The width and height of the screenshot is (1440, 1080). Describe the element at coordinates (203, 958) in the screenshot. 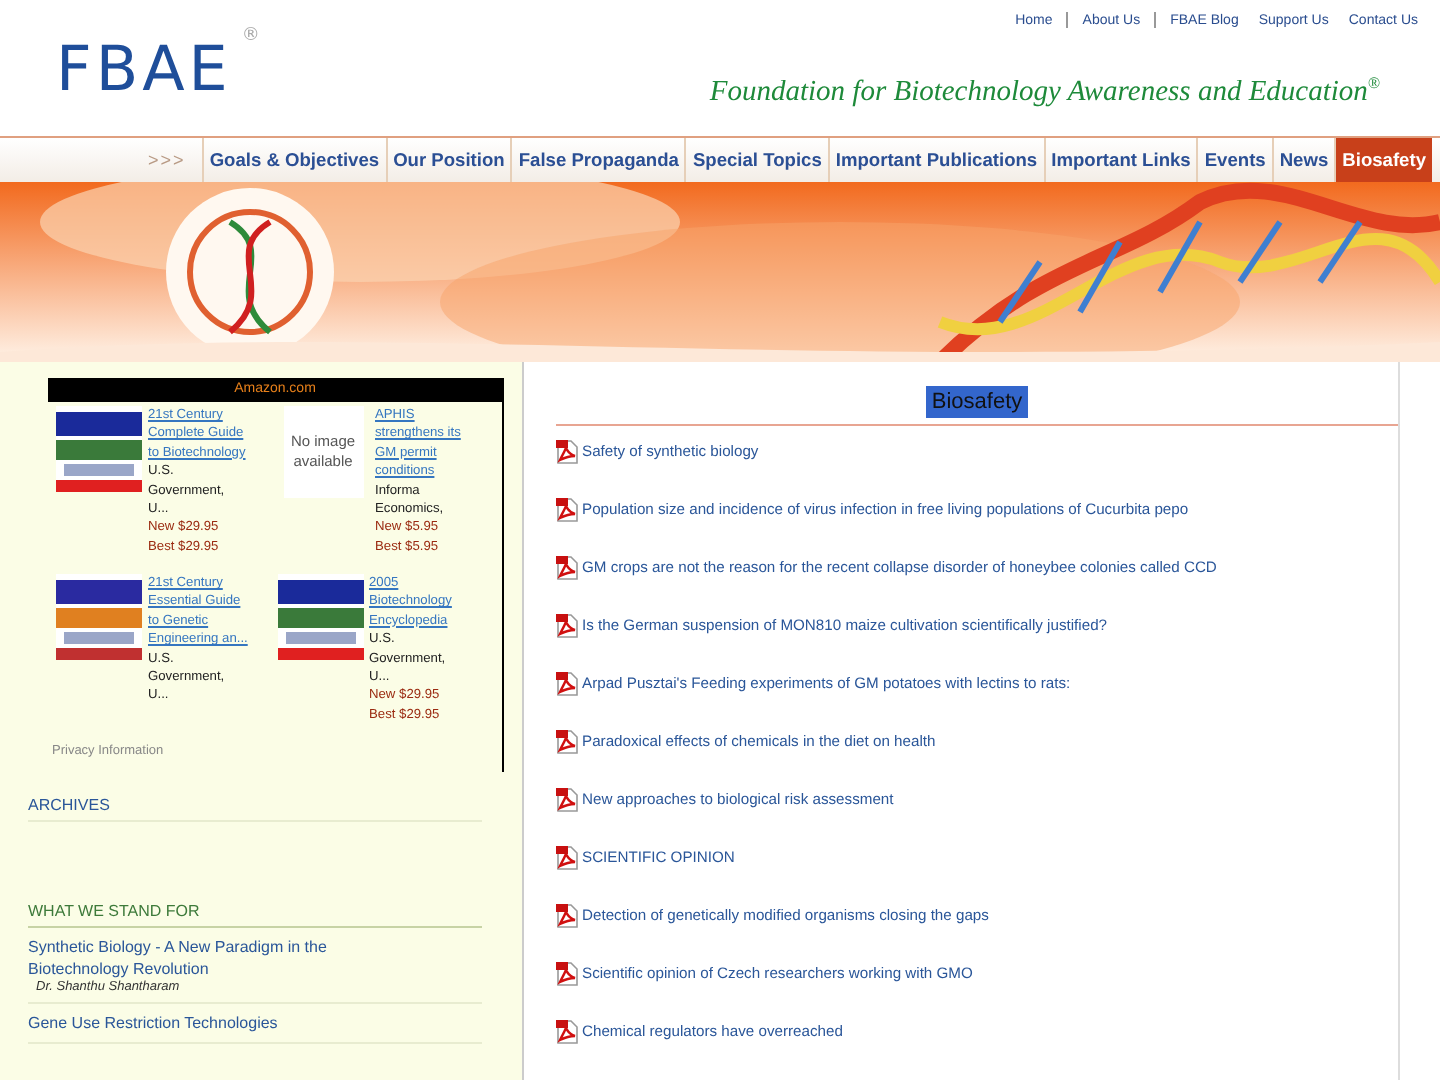

I see `article-link: Synthetic Biology - A New Paradigm in the Biotechnology Revolution` at that location.